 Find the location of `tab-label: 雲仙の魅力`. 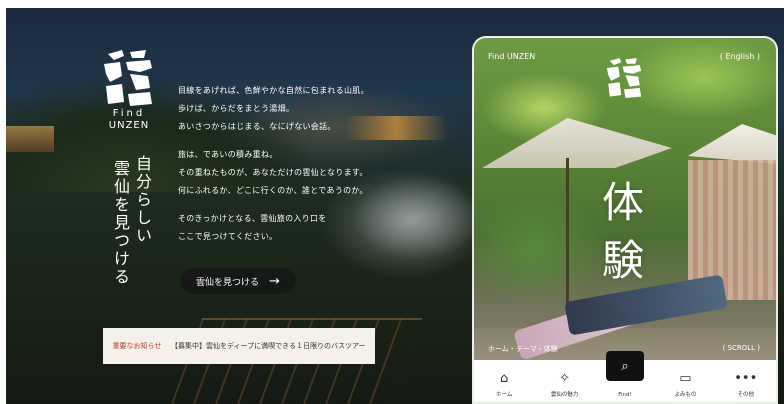

tab-label: 雲仙の魅力 is located at coordinates (564, 395).